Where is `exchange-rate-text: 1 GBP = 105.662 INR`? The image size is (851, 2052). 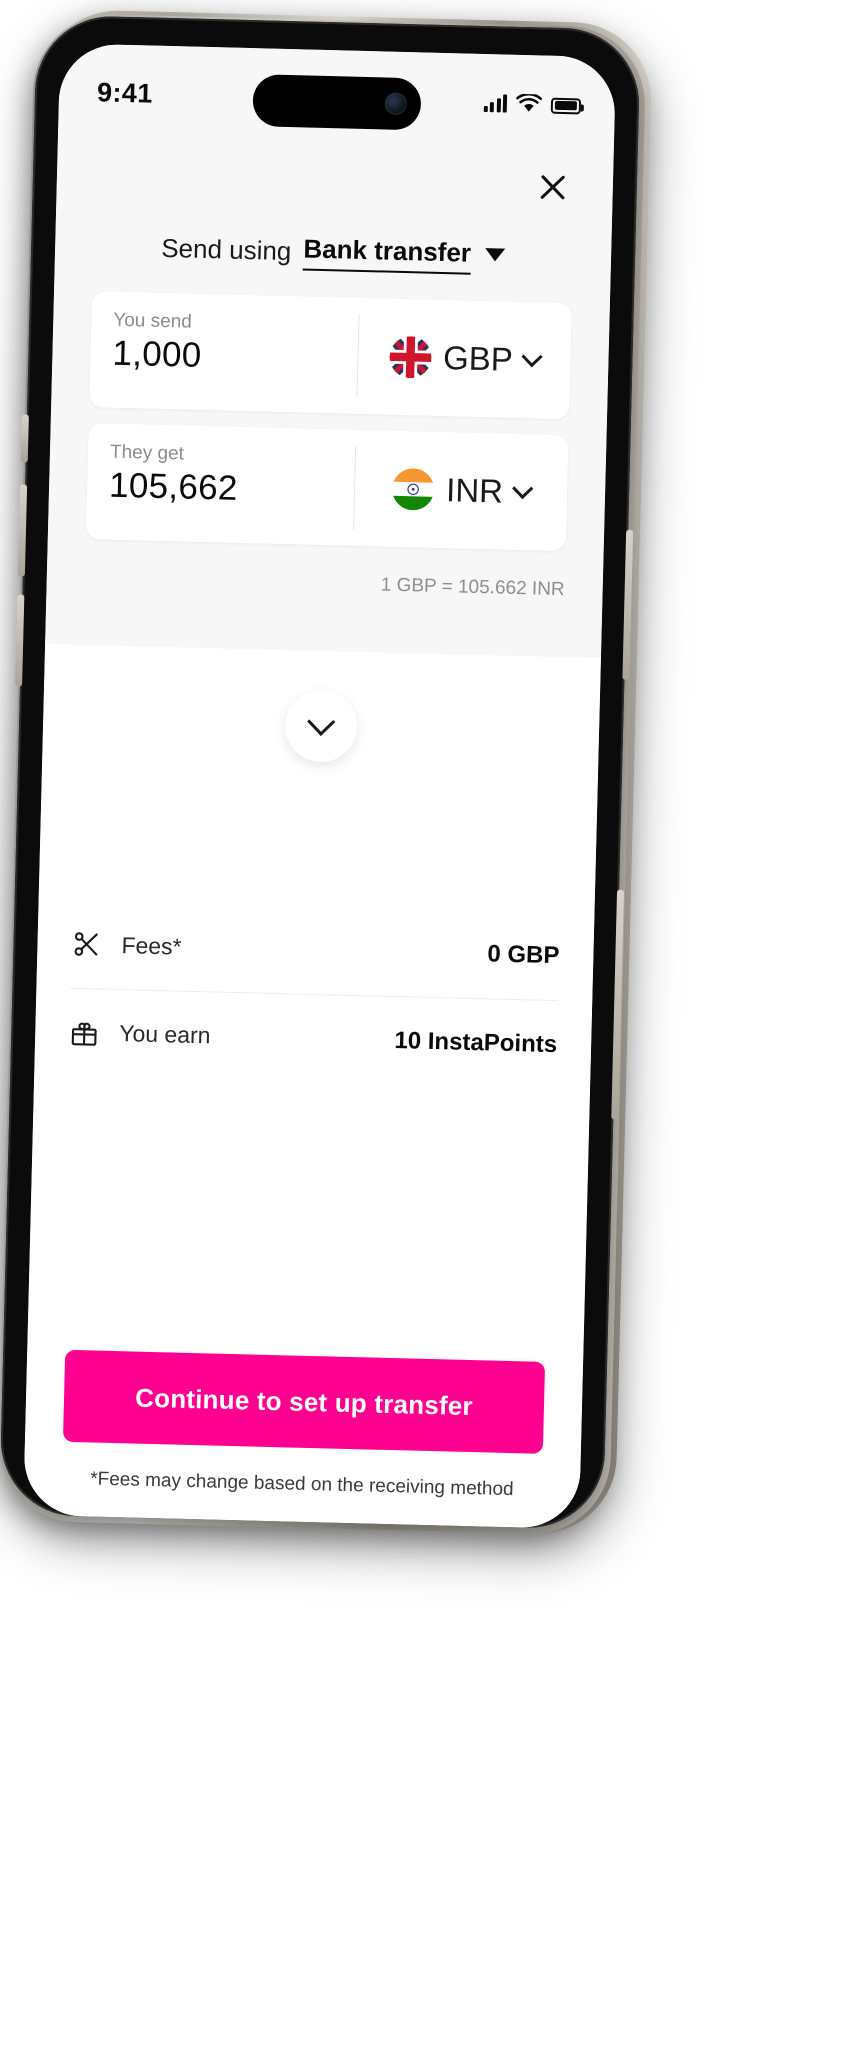
exchange-rate-text: 1 GBP = 105.662 INR is located at coordinates (472, 587).